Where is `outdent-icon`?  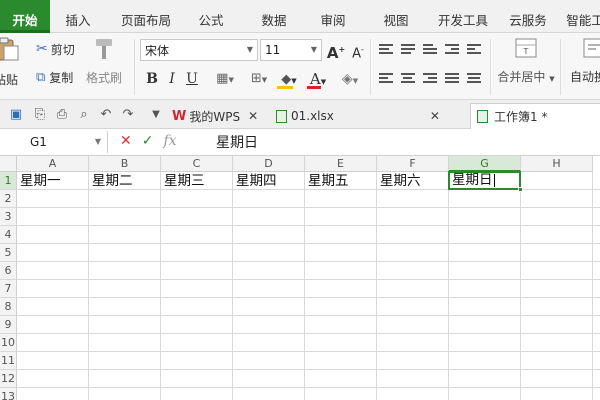 outdent-icon is located at coordinates (452, 50).